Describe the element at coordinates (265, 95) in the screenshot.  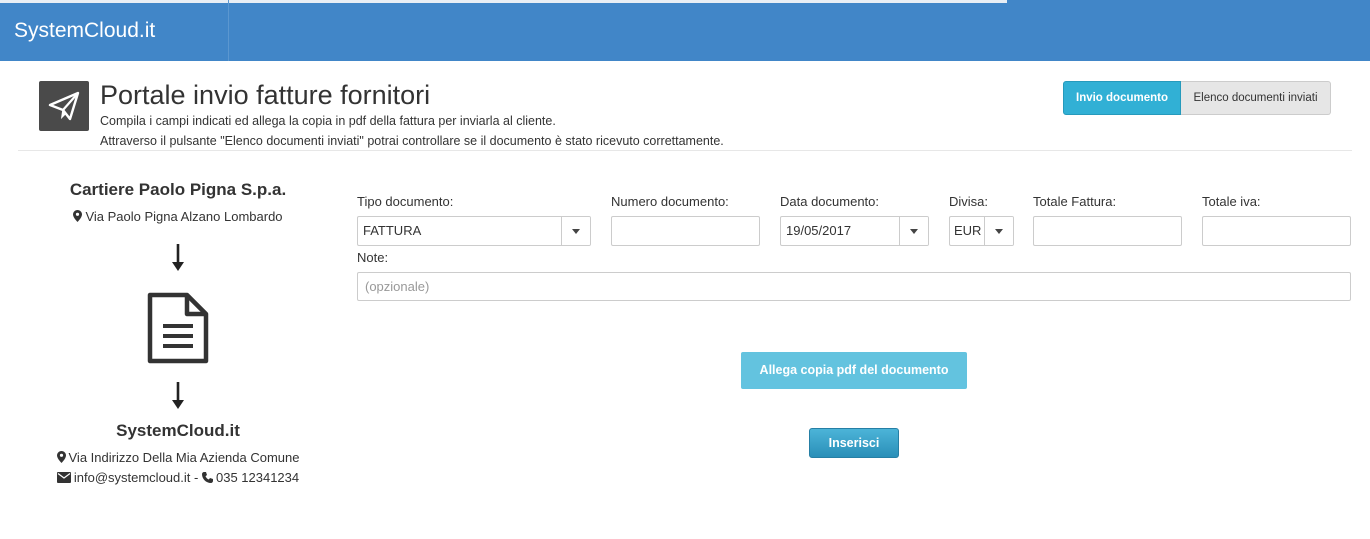
I see `page-title: Portale invio fatture fornitori` at that location.